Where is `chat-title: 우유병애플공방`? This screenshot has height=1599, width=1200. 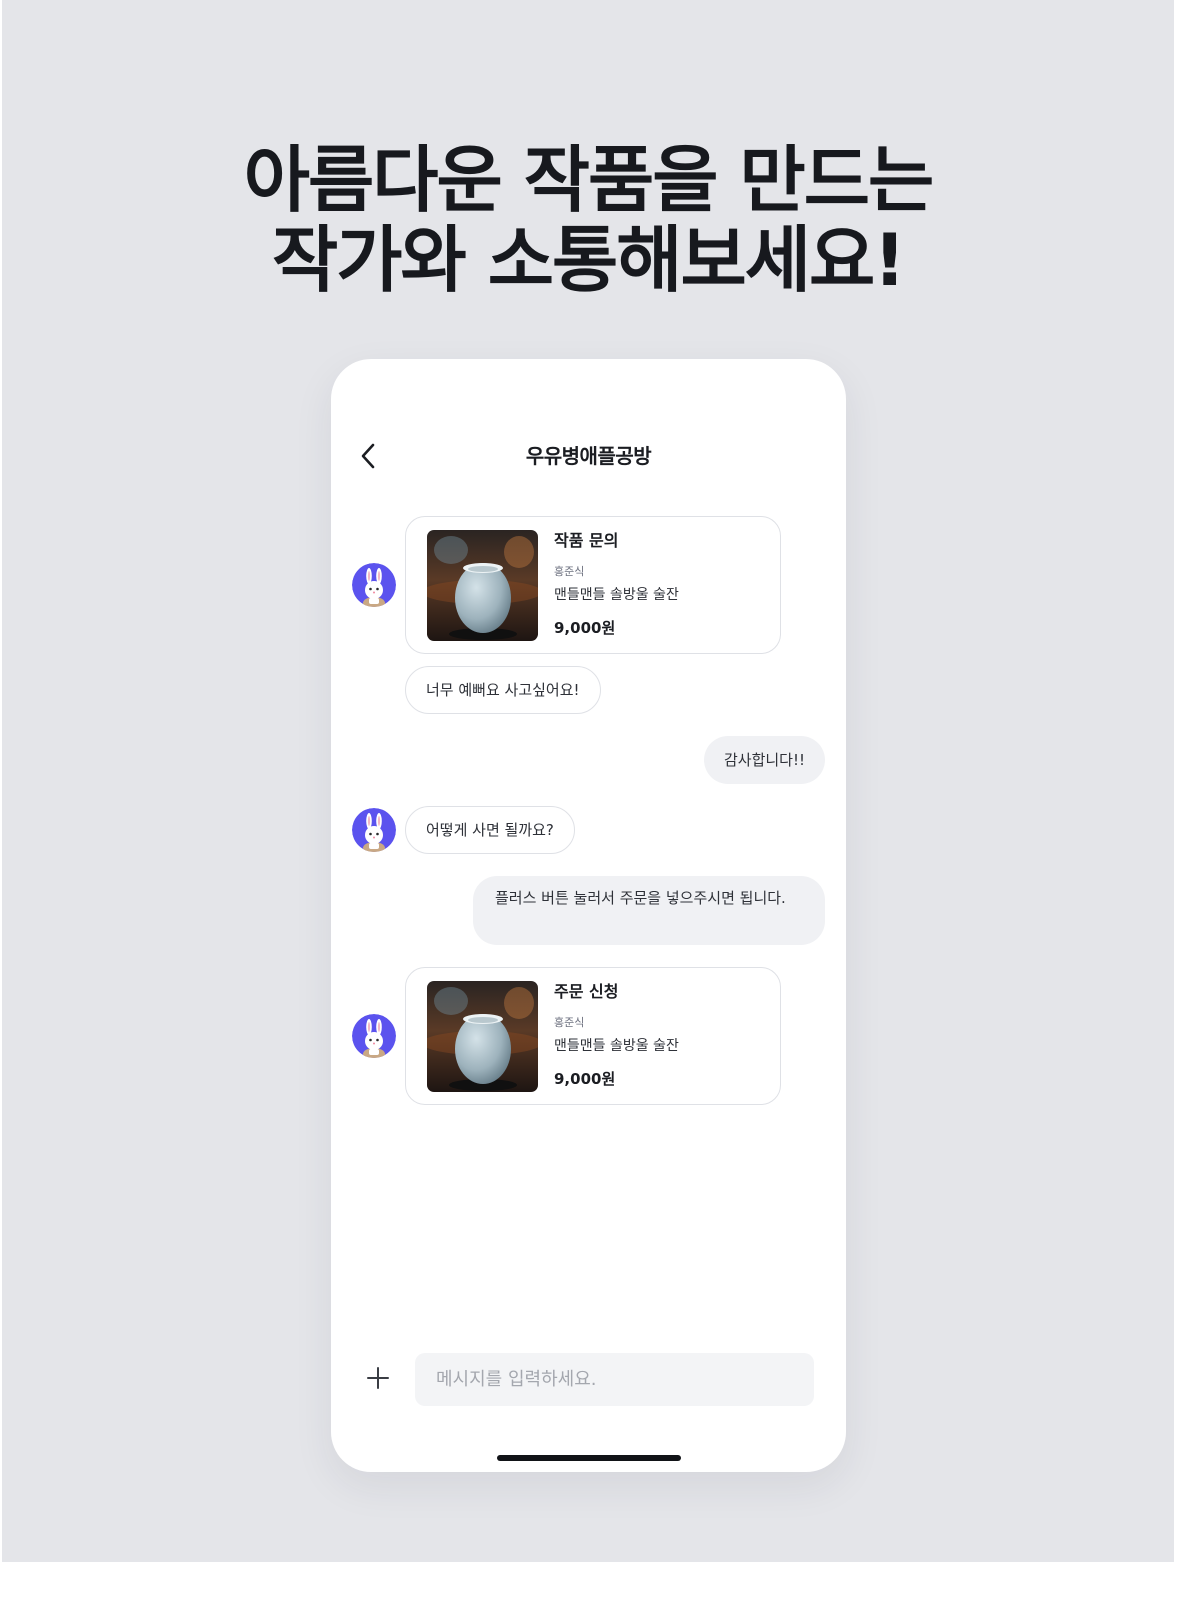 chat-title: 우유병애플공방 is located at coordinates (588, 456).